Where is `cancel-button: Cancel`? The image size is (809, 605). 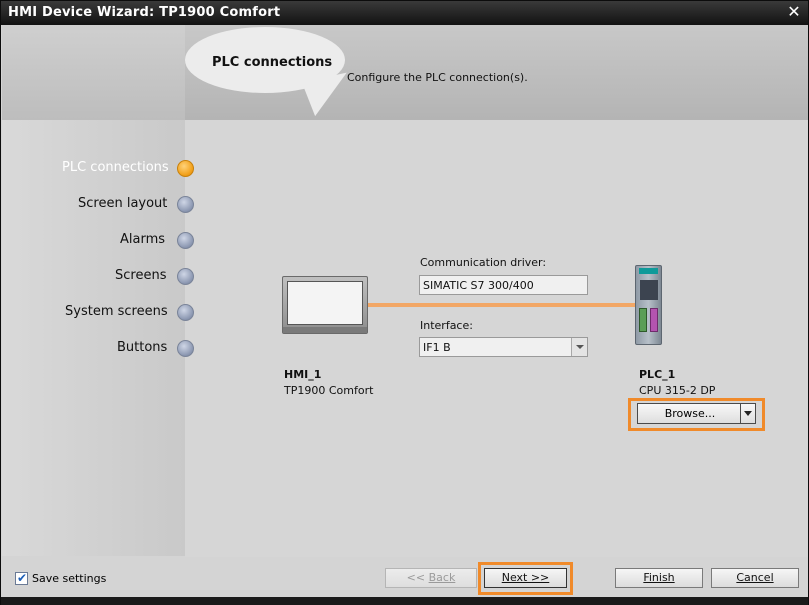 cancel-button: Cancel is located at coordinates (755, 578).